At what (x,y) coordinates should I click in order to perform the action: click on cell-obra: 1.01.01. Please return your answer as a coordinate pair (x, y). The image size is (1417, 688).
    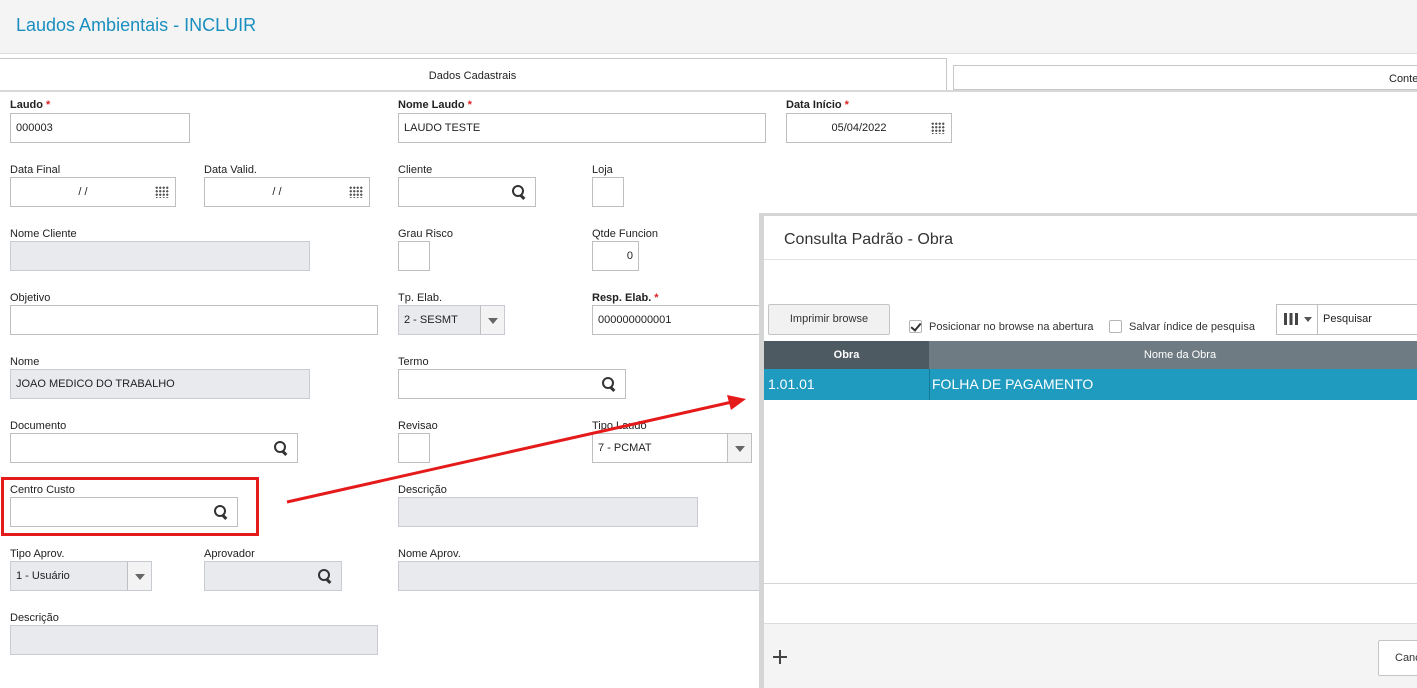
    Looking at the image, I should click on (791, 384).